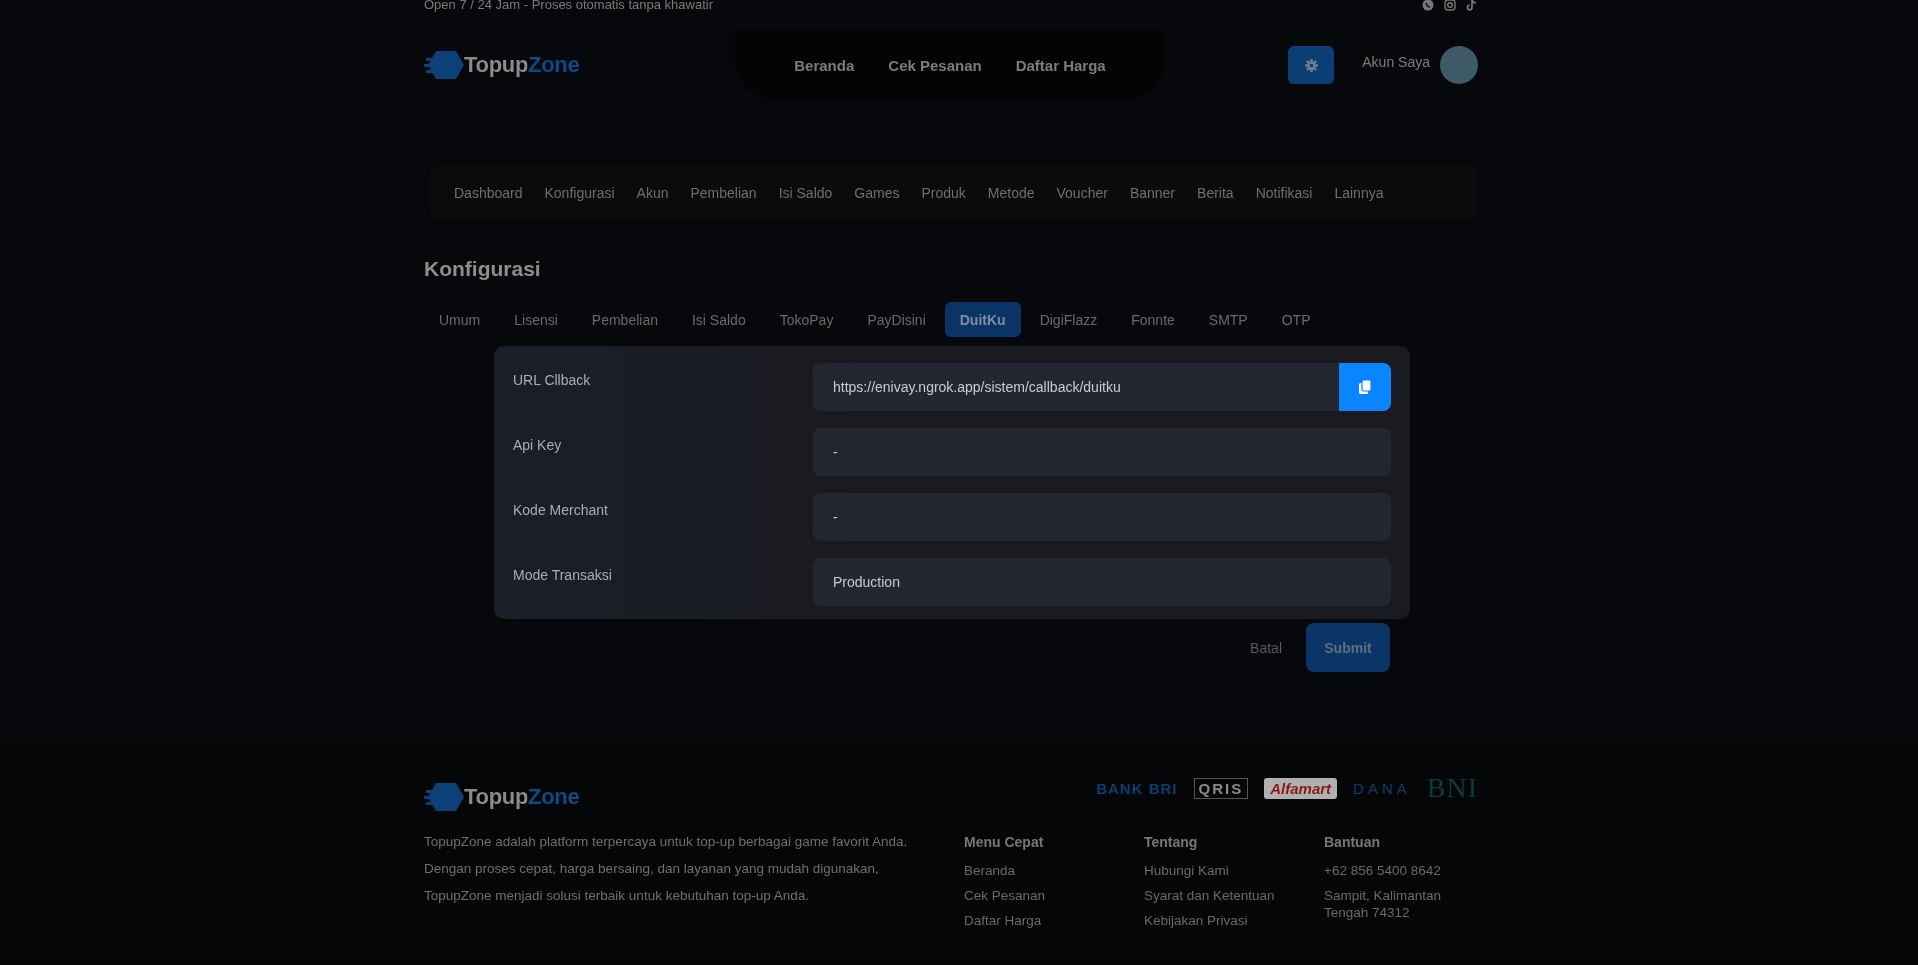  I want to click on input-field: https://enivay.ngrok.app/sistem/callback/duitku, so click(1102, 387).